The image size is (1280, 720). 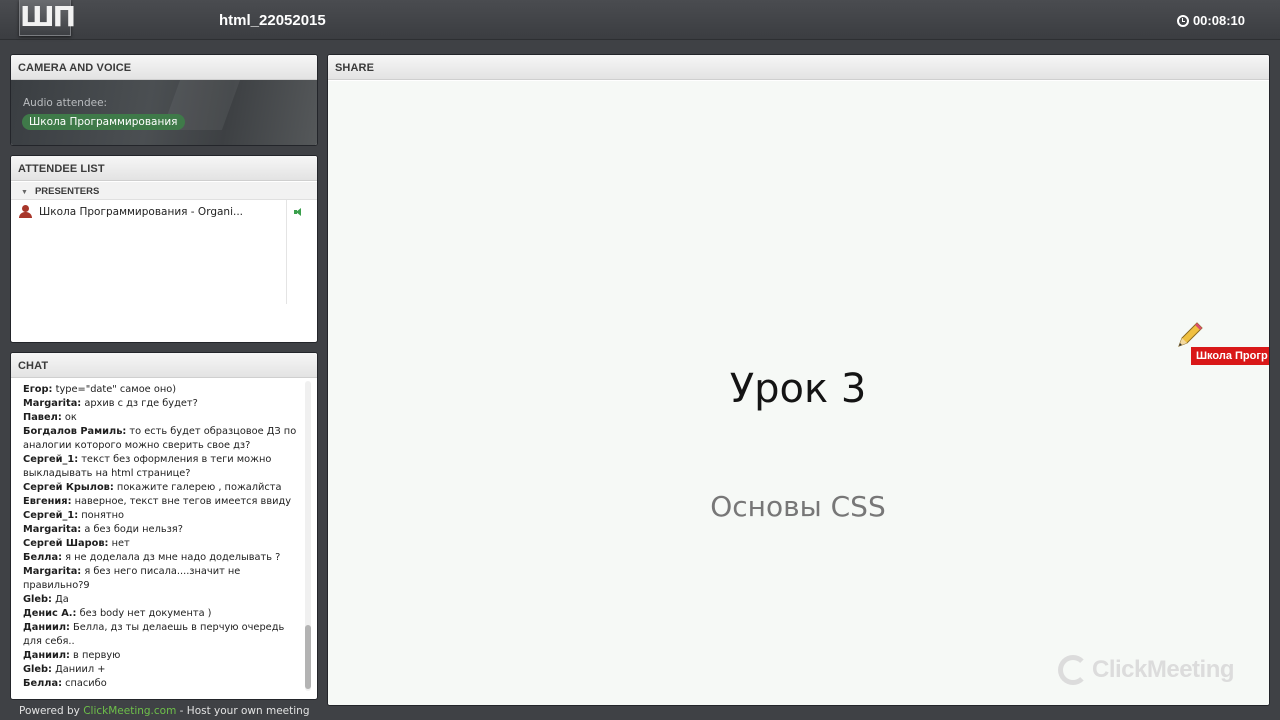 I want to click on chat-message-author: Евгения:, so click(x=47, y=501).